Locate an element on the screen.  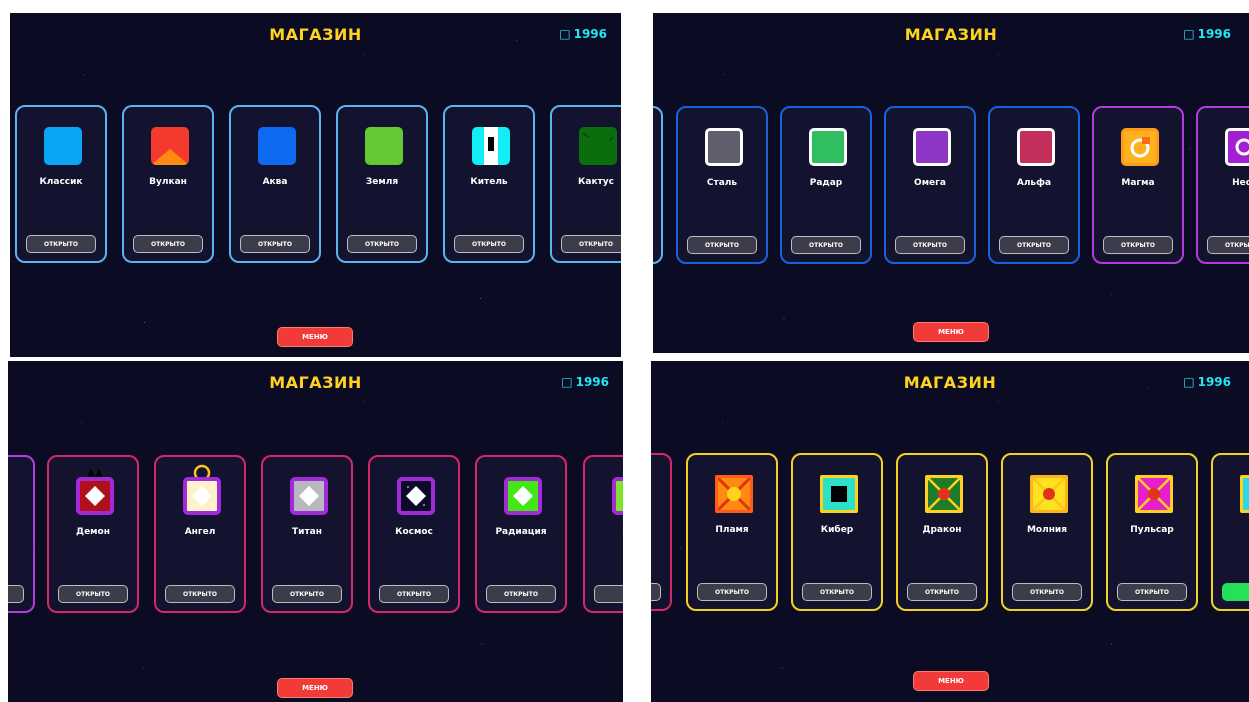
skin-card-omega: Омега ОТКРЫТО is located at coordinates (930, 185).